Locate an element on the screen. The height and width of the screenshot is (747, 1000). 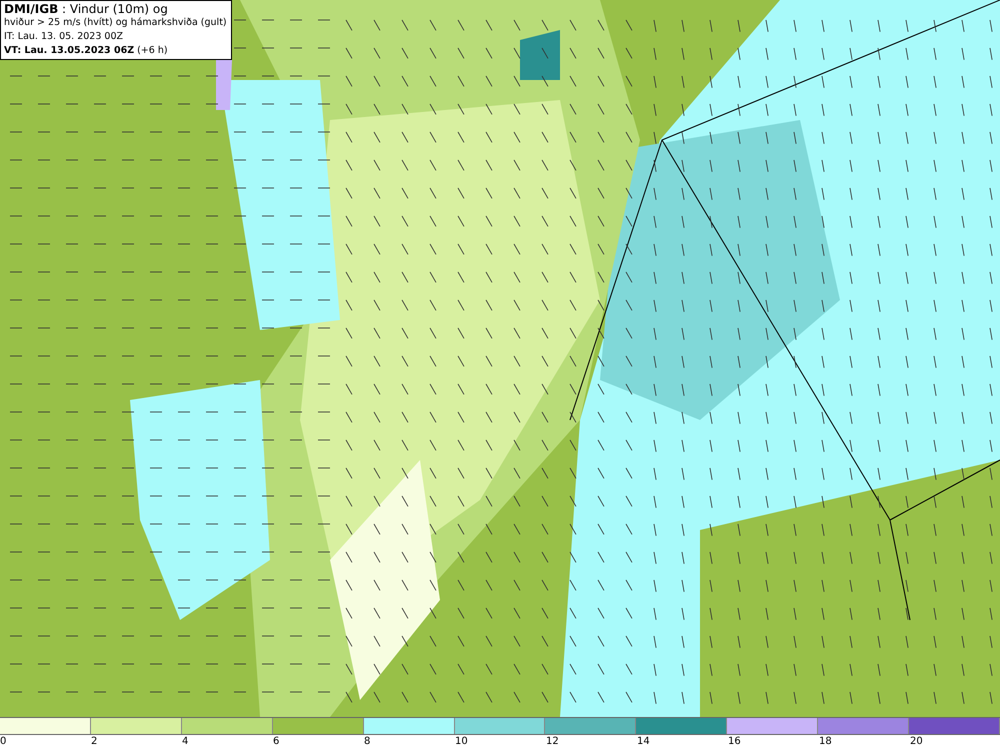
tick-label: 6 is located at coordinates (276, 741).